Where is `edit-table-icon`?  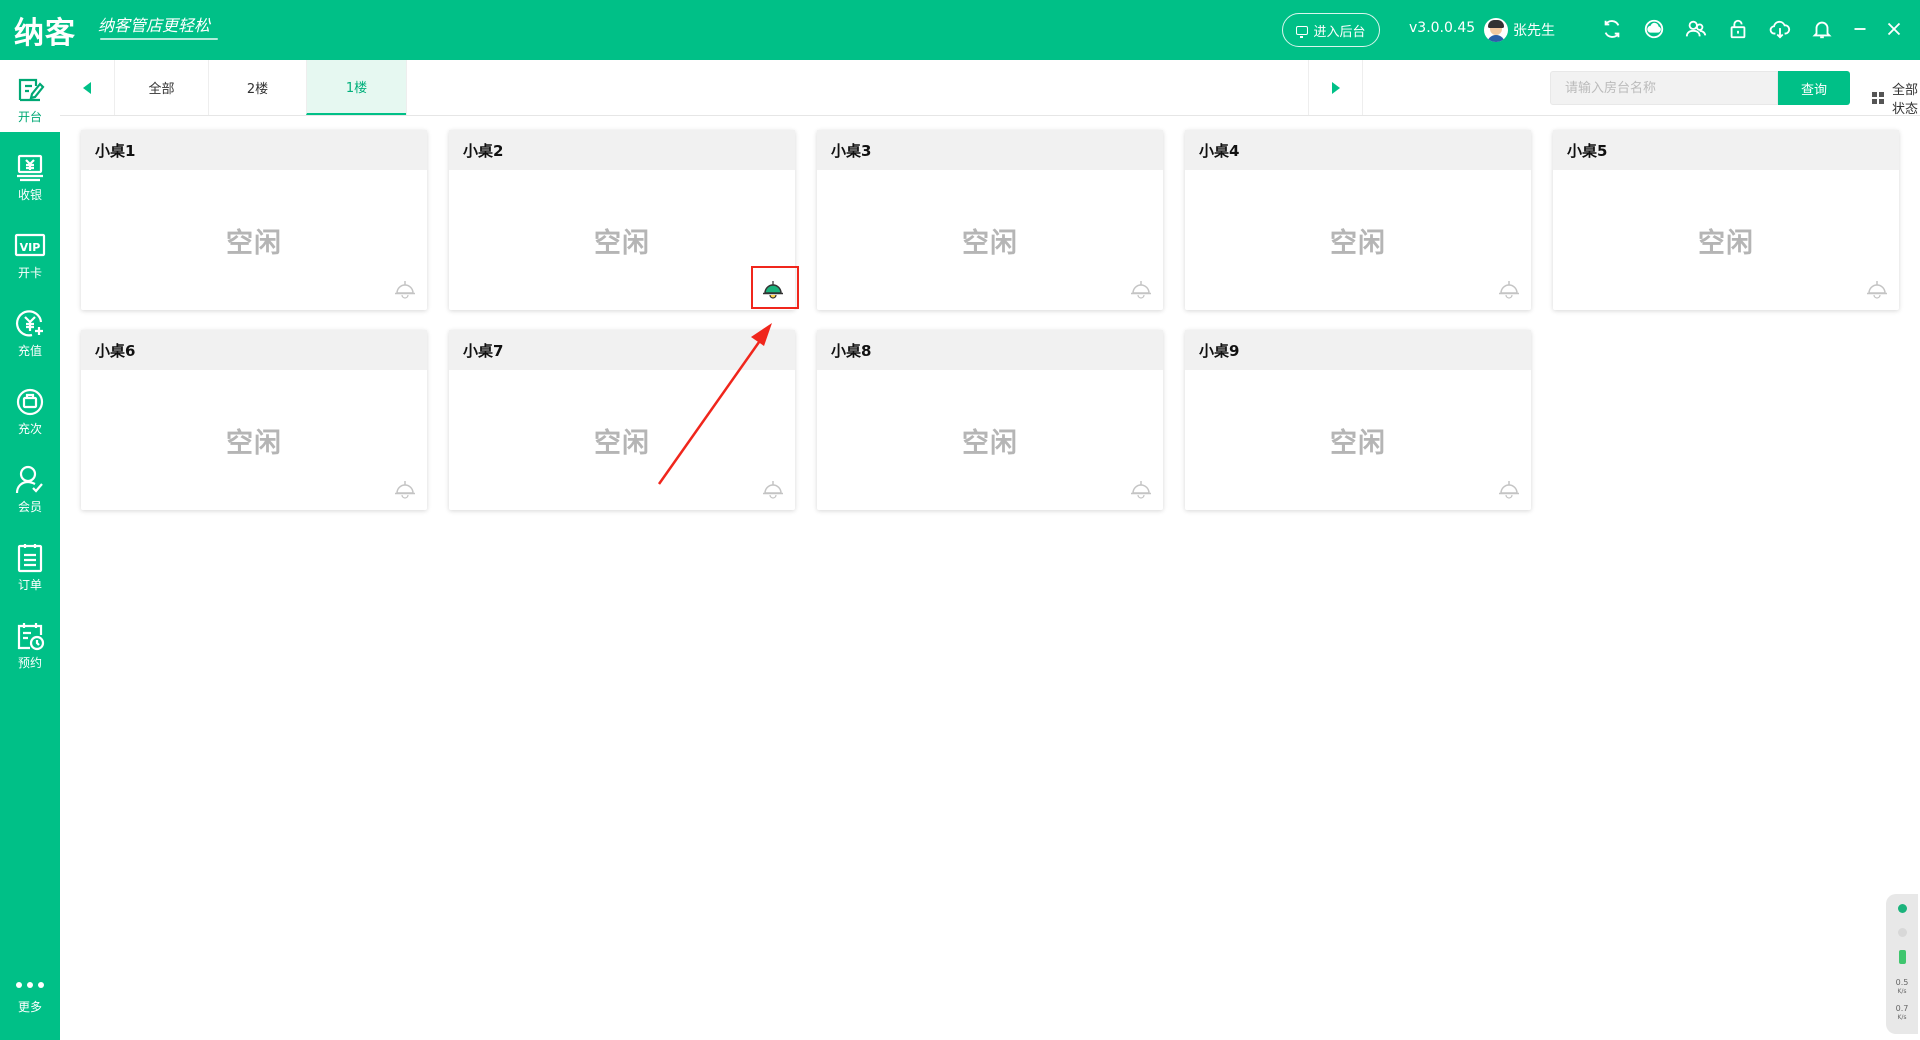
edit-table-icon is located at coordinates (31, 90).